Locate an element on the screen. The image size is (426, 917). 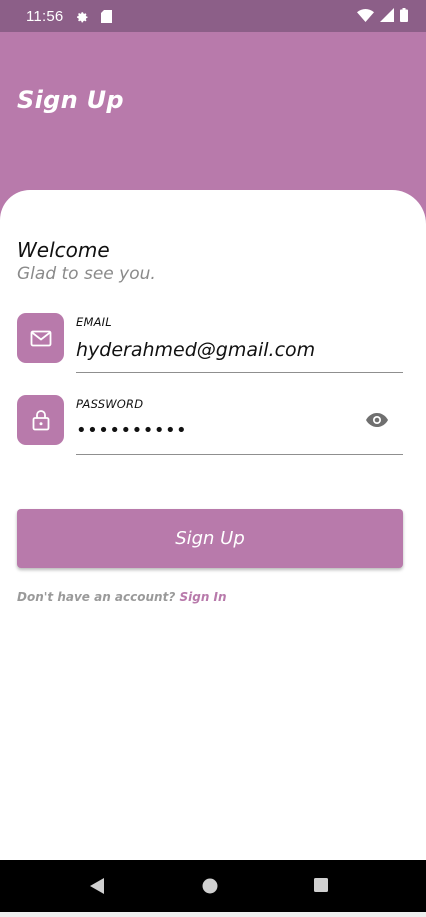
wifi-icon is located at coordinates (365, 16).